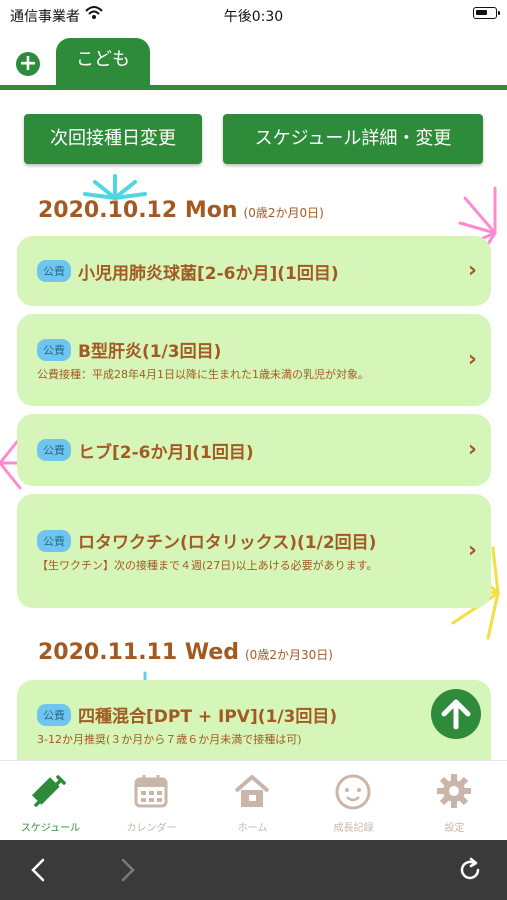 This screenshot has width=507, height=900. I want to click on vaccine-note: 【生ワクチン】次の接種まで４週(27日)以上あける必要があります。, so click(207, 565).